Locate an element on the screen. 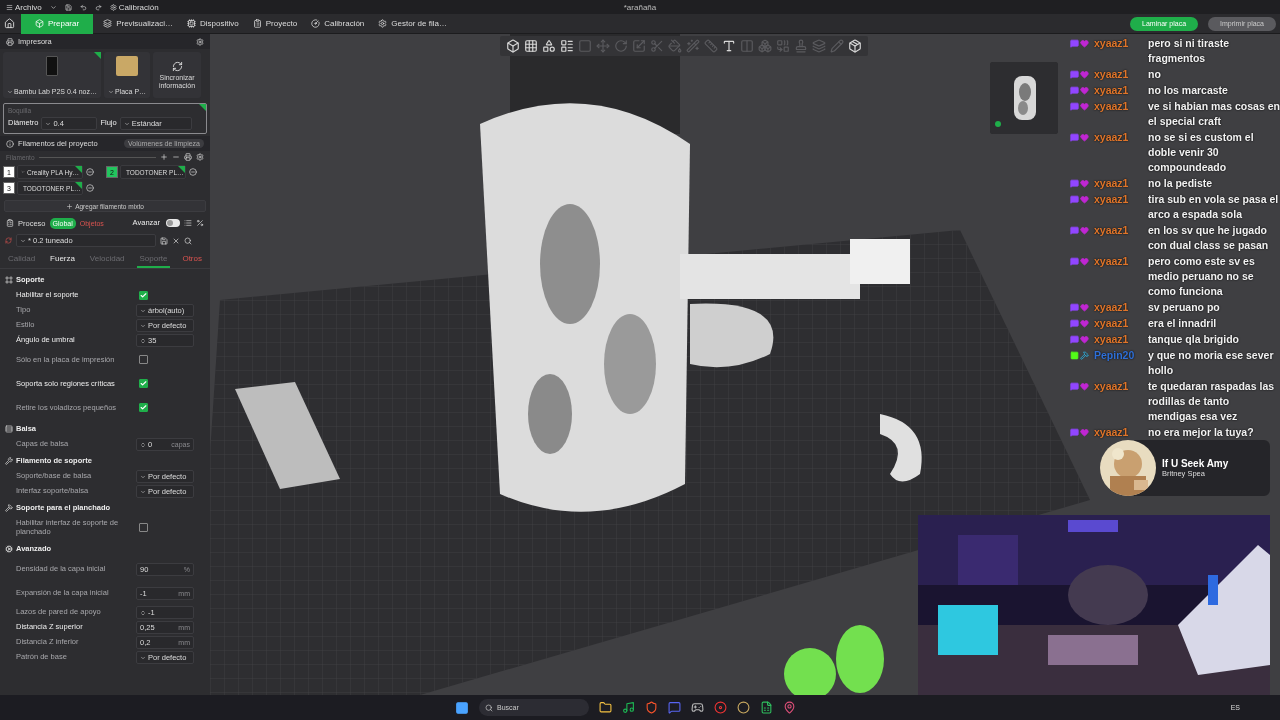  calibration-button: Calibración is located at coordinates (134, 7).